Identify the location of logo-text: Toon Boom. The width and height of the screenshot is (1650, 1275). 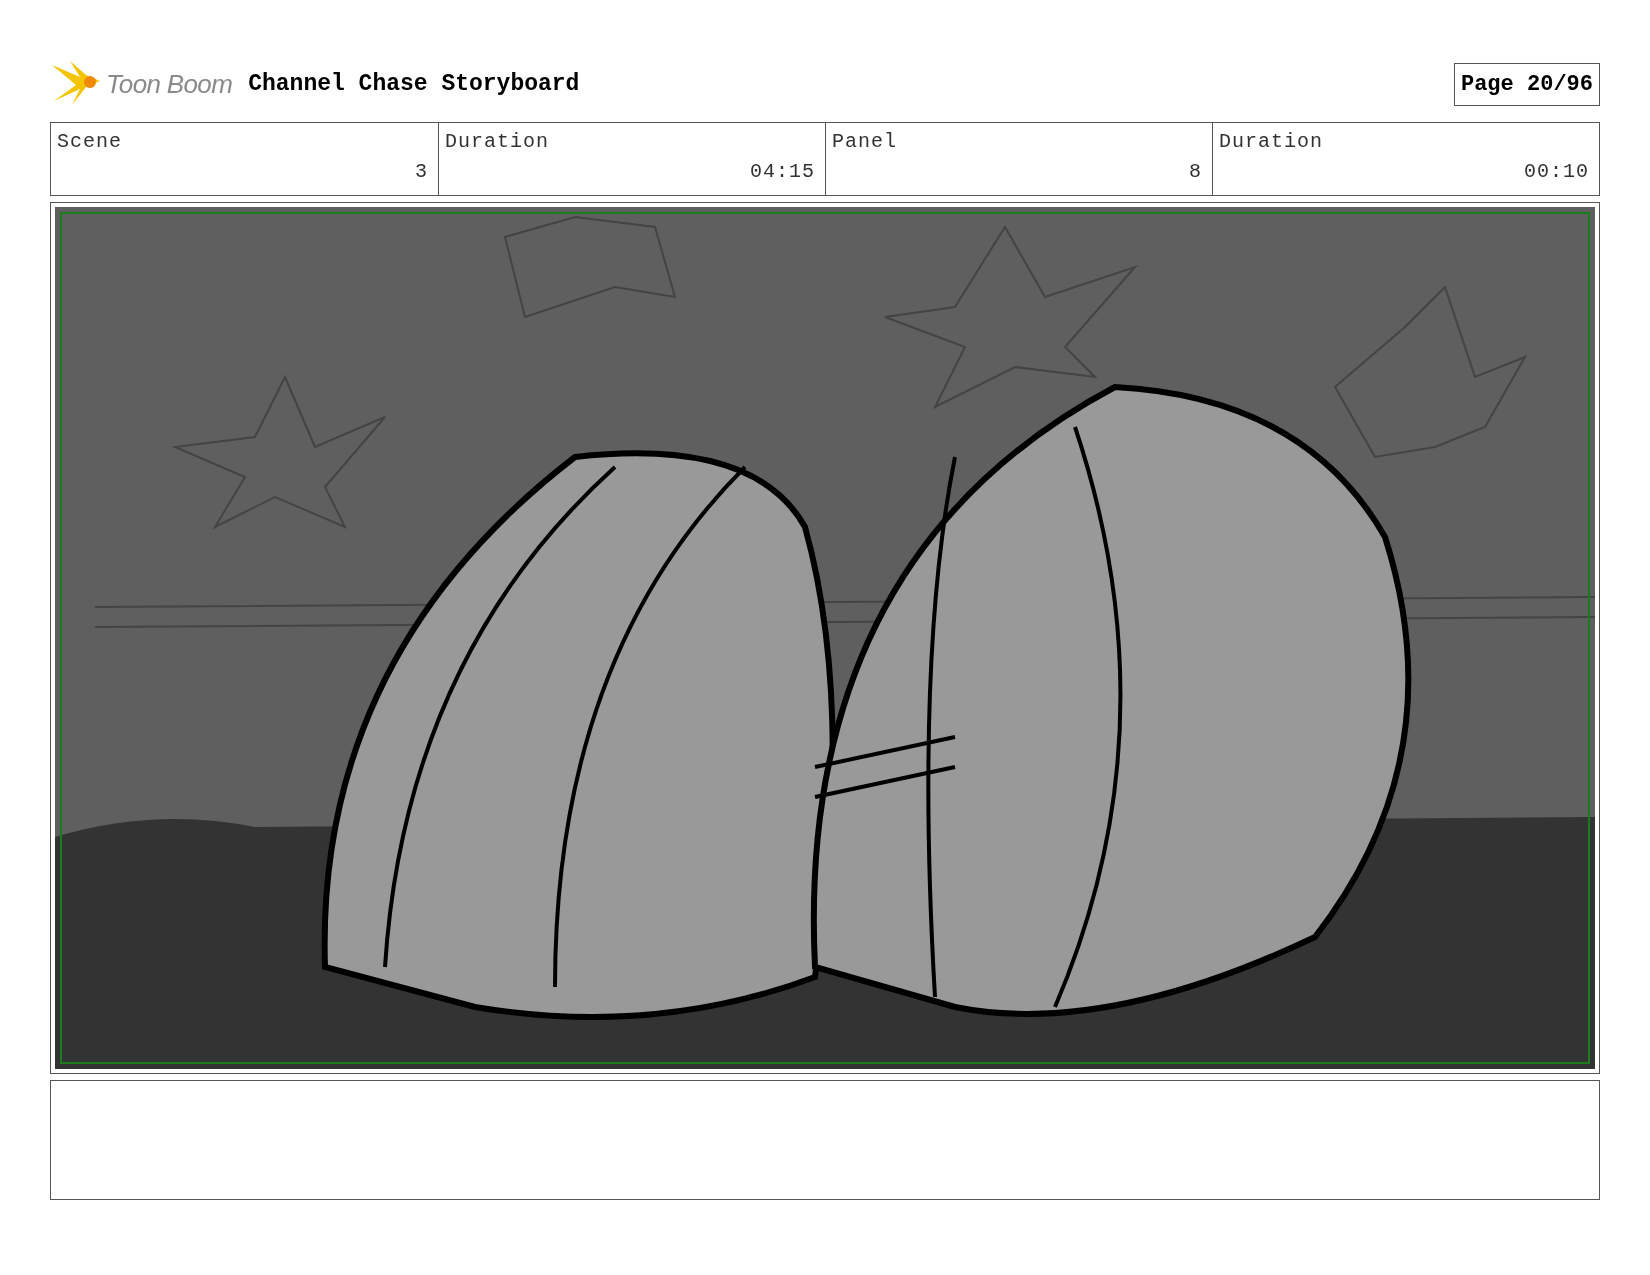
(169, 84).